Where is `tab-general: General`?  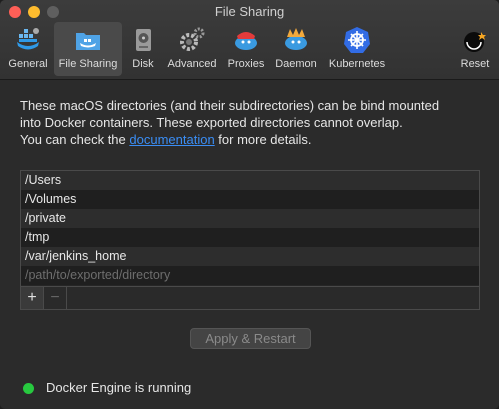
tab-general: General is located at coordinates (28, 49).